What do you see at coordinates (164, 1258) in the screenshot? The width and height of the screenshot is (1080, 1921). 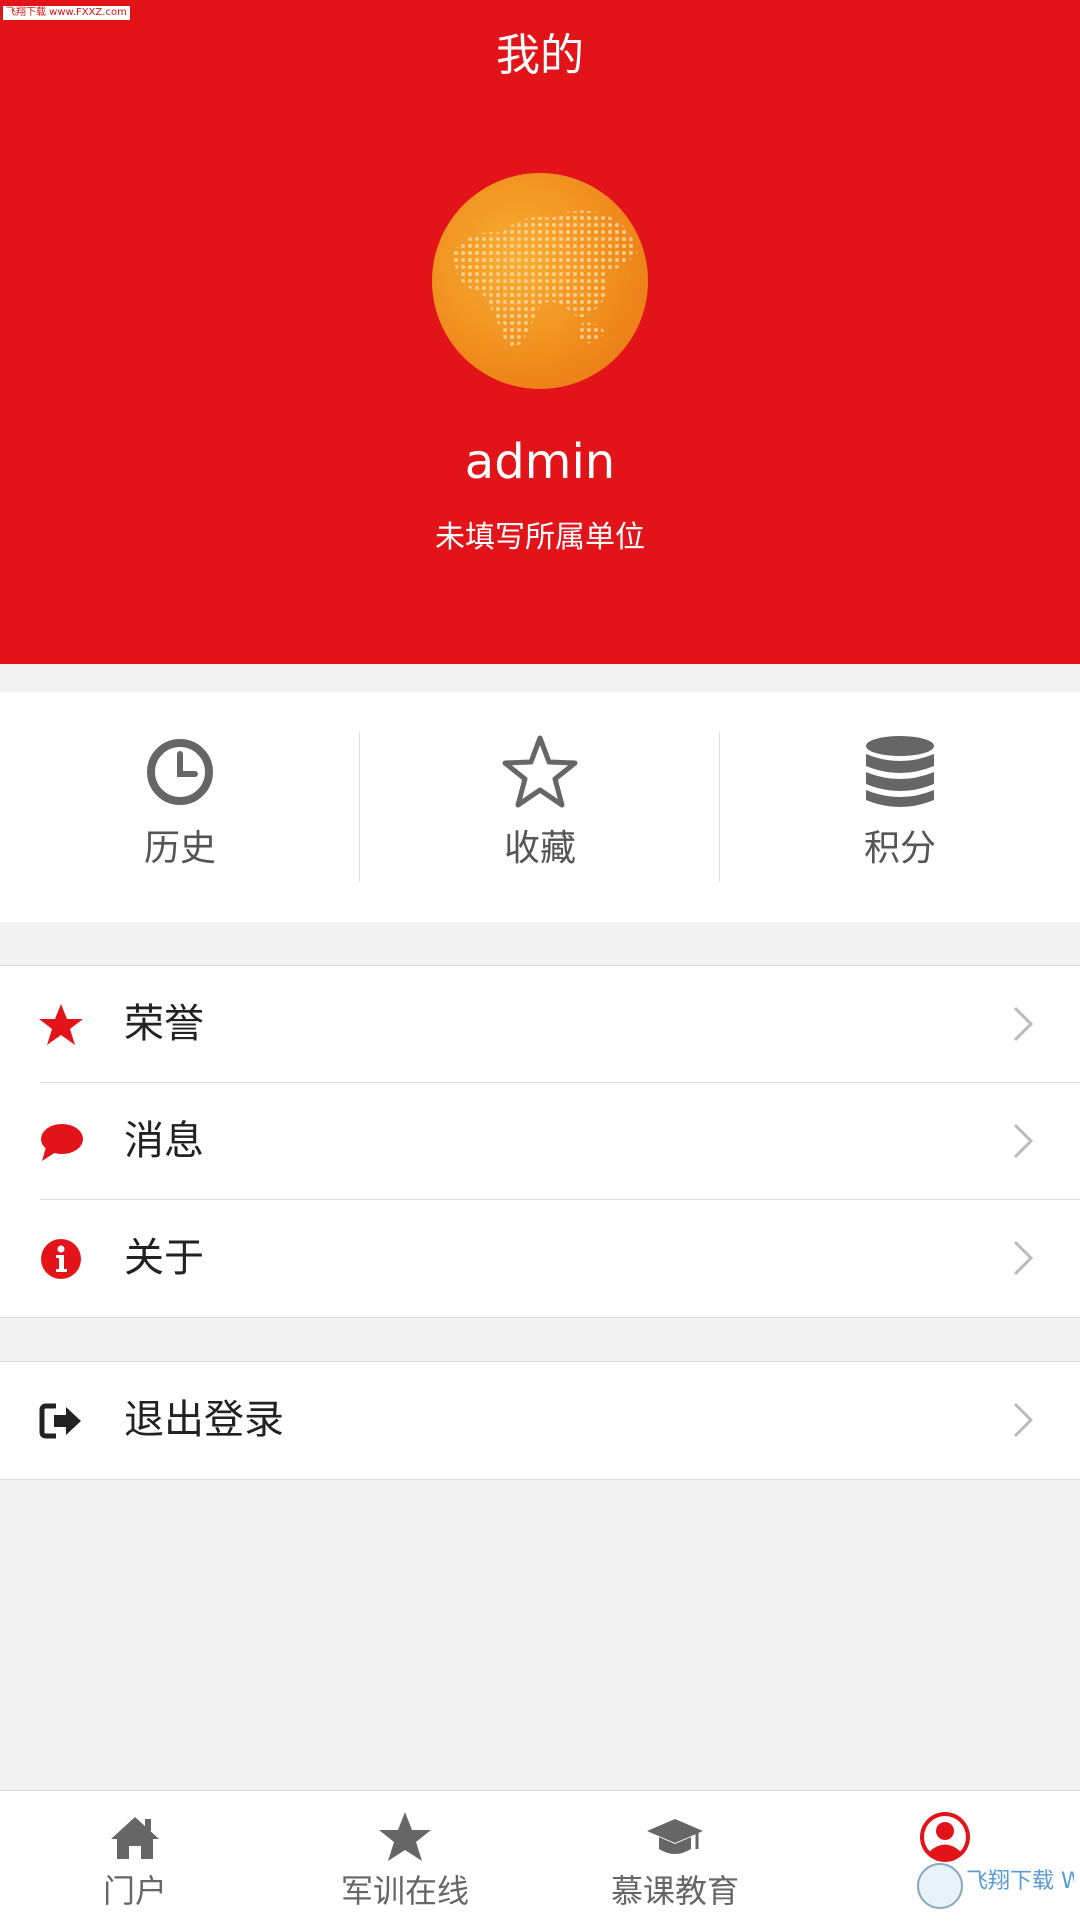 I see `menu-item-label: 关于` at bounding box center [164, 1258].